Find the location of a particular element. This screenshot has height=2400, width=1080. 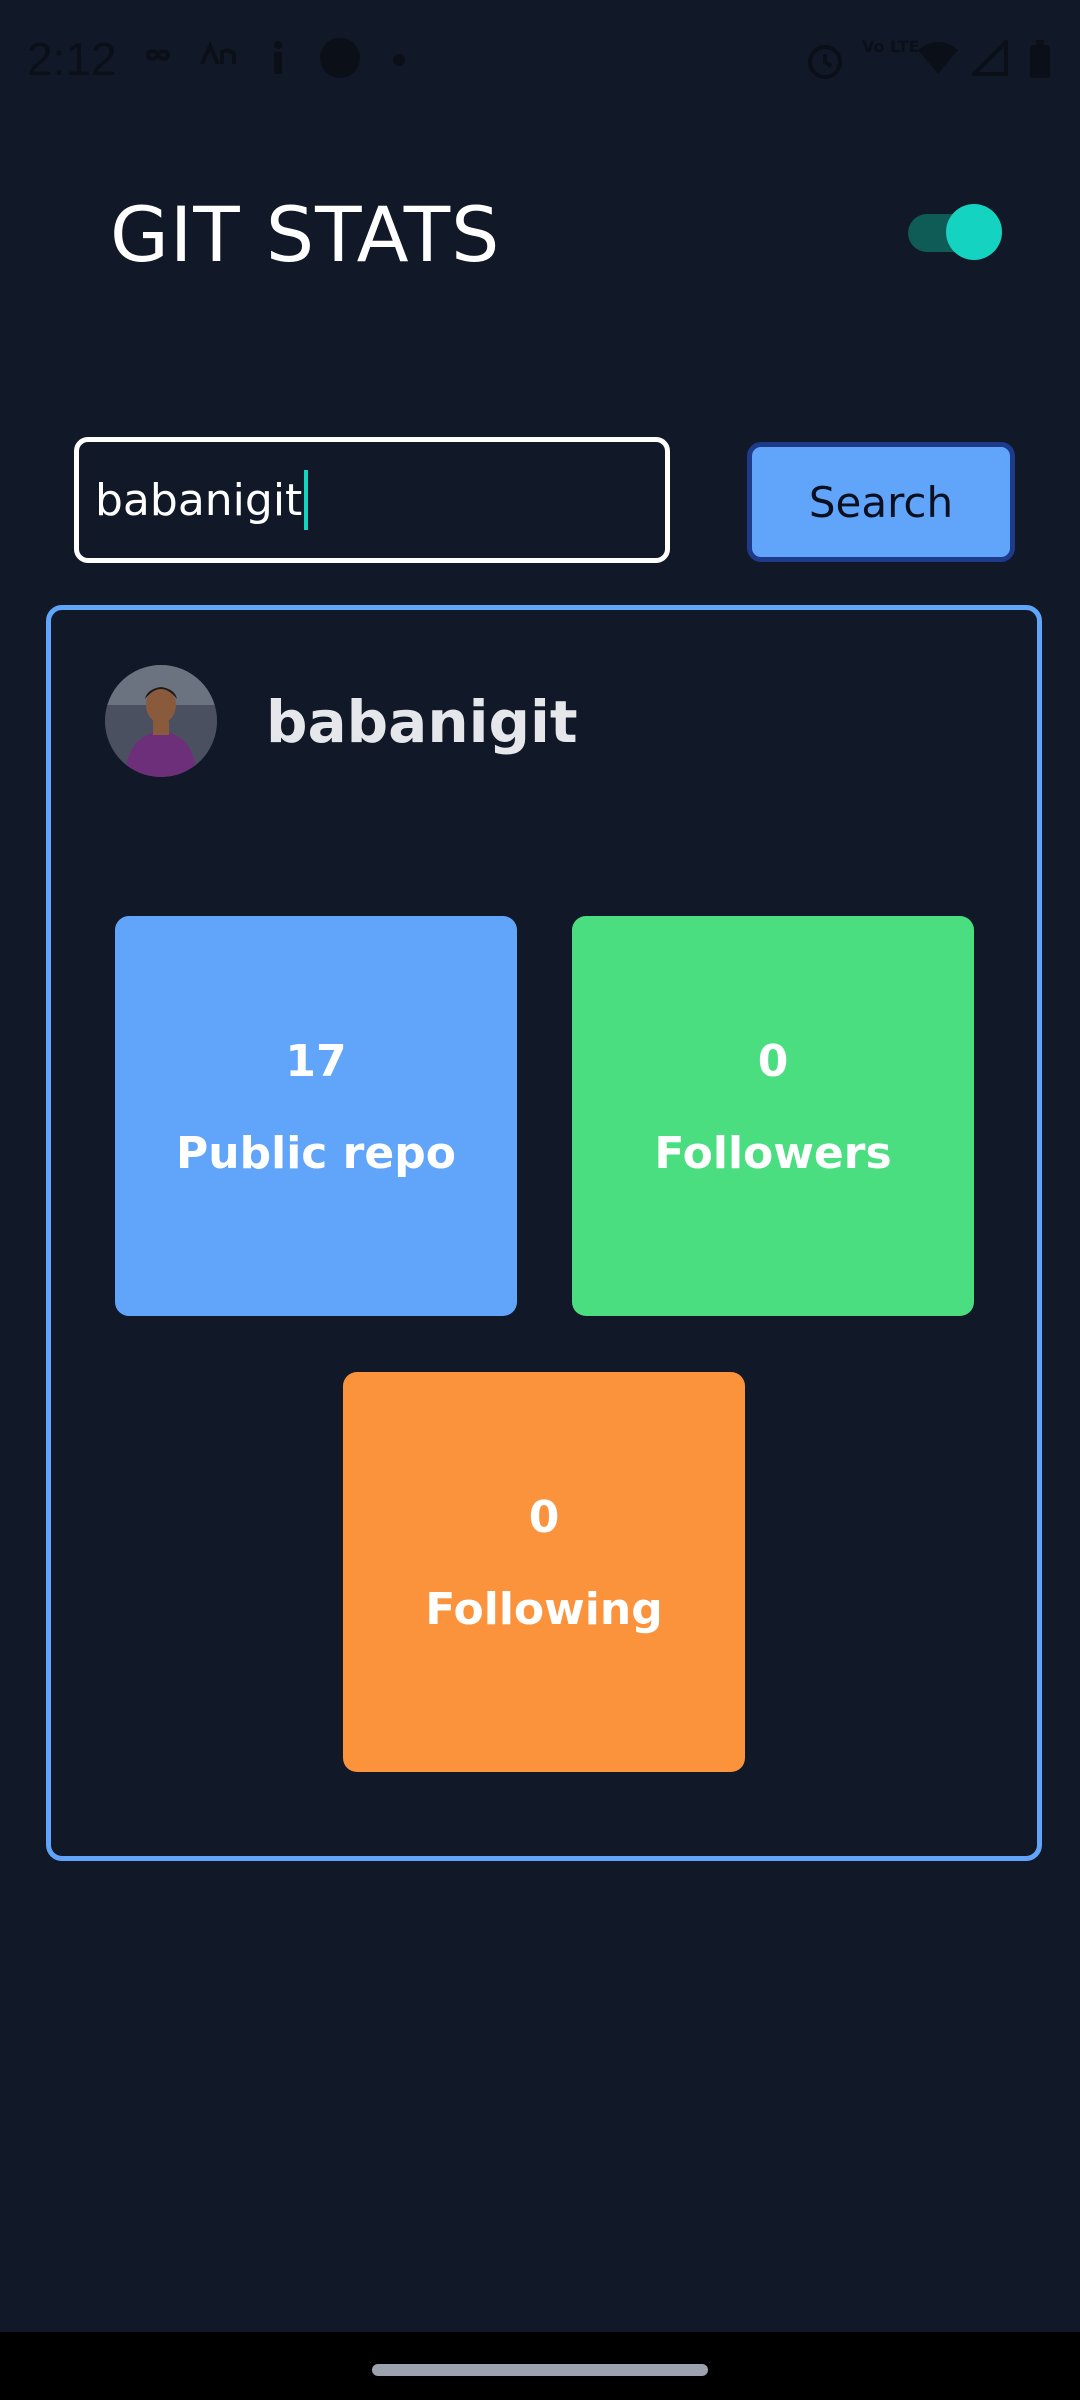

toggle-thumb is located at coordinates (974, 232).